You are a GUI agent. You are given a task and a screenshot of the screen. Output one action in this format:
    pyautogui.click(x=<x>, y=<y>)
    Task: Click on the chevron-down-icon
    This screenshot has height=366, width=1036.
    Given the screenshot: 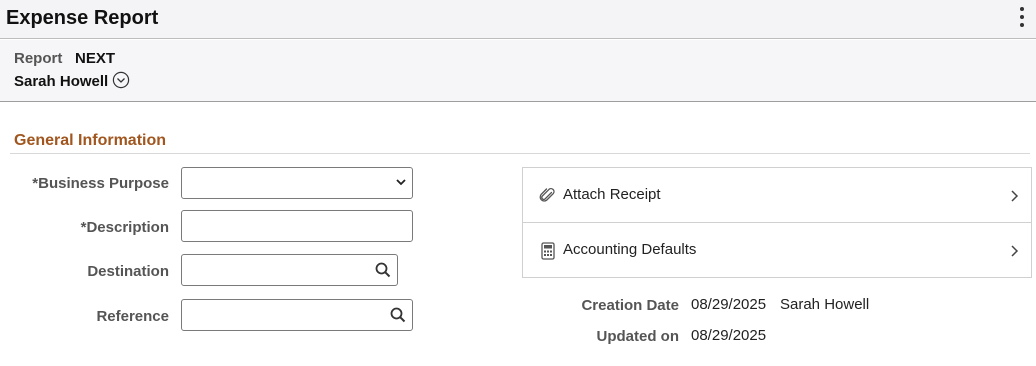 What is the action you would take?
    pyautogui.click(x=401, y=182)
    